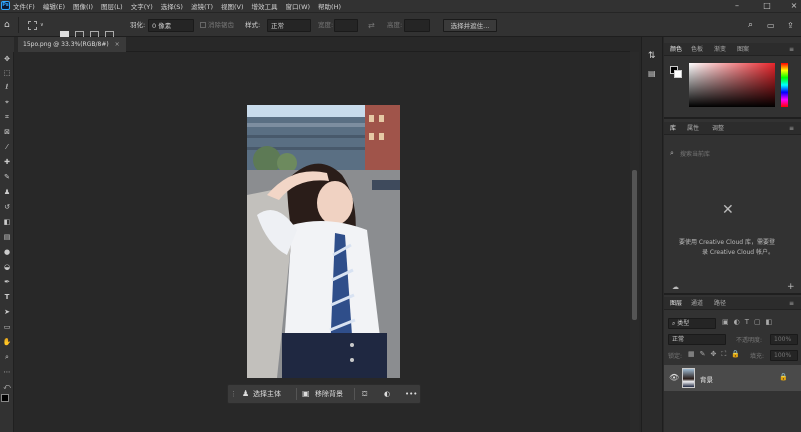 The height and width of the screenshot is (432, 801). What do you see at coordinates (7, 312) in the screenshot?
I see `path-select-tool-icon: ➤` at bounding box center [7, 312].